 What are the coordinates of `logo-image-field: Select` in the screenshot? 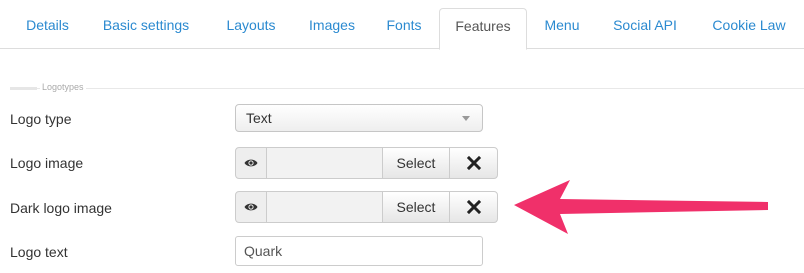 It's located at (366, 163).